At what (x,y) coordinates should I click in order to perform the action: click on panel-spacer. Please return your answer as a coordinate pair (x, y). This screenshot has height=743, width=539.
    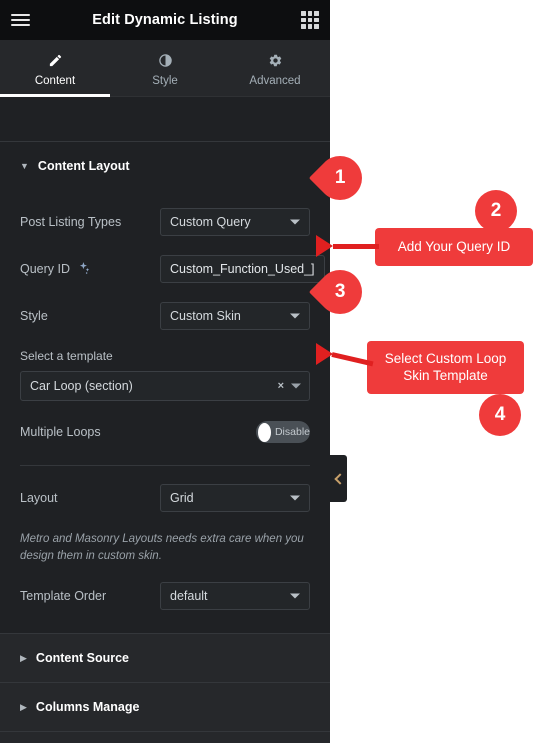
    Looking at the image, I should click on (165, 119).